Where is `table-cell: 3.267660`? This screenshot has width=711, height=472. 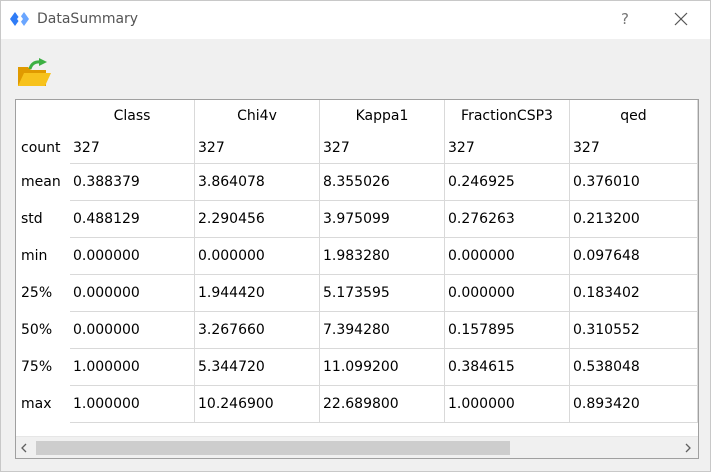 table-cell: 3.267660 is located at coordinates (257, 330).